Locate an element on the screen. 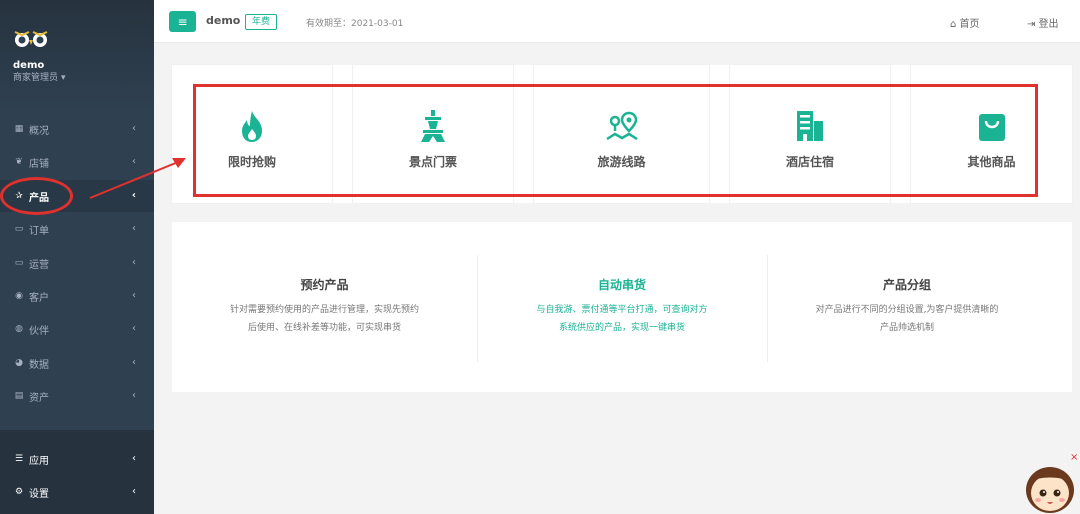  user-role-dropdown: 商家管理员 ▾ is located at coordinates (83, 78).